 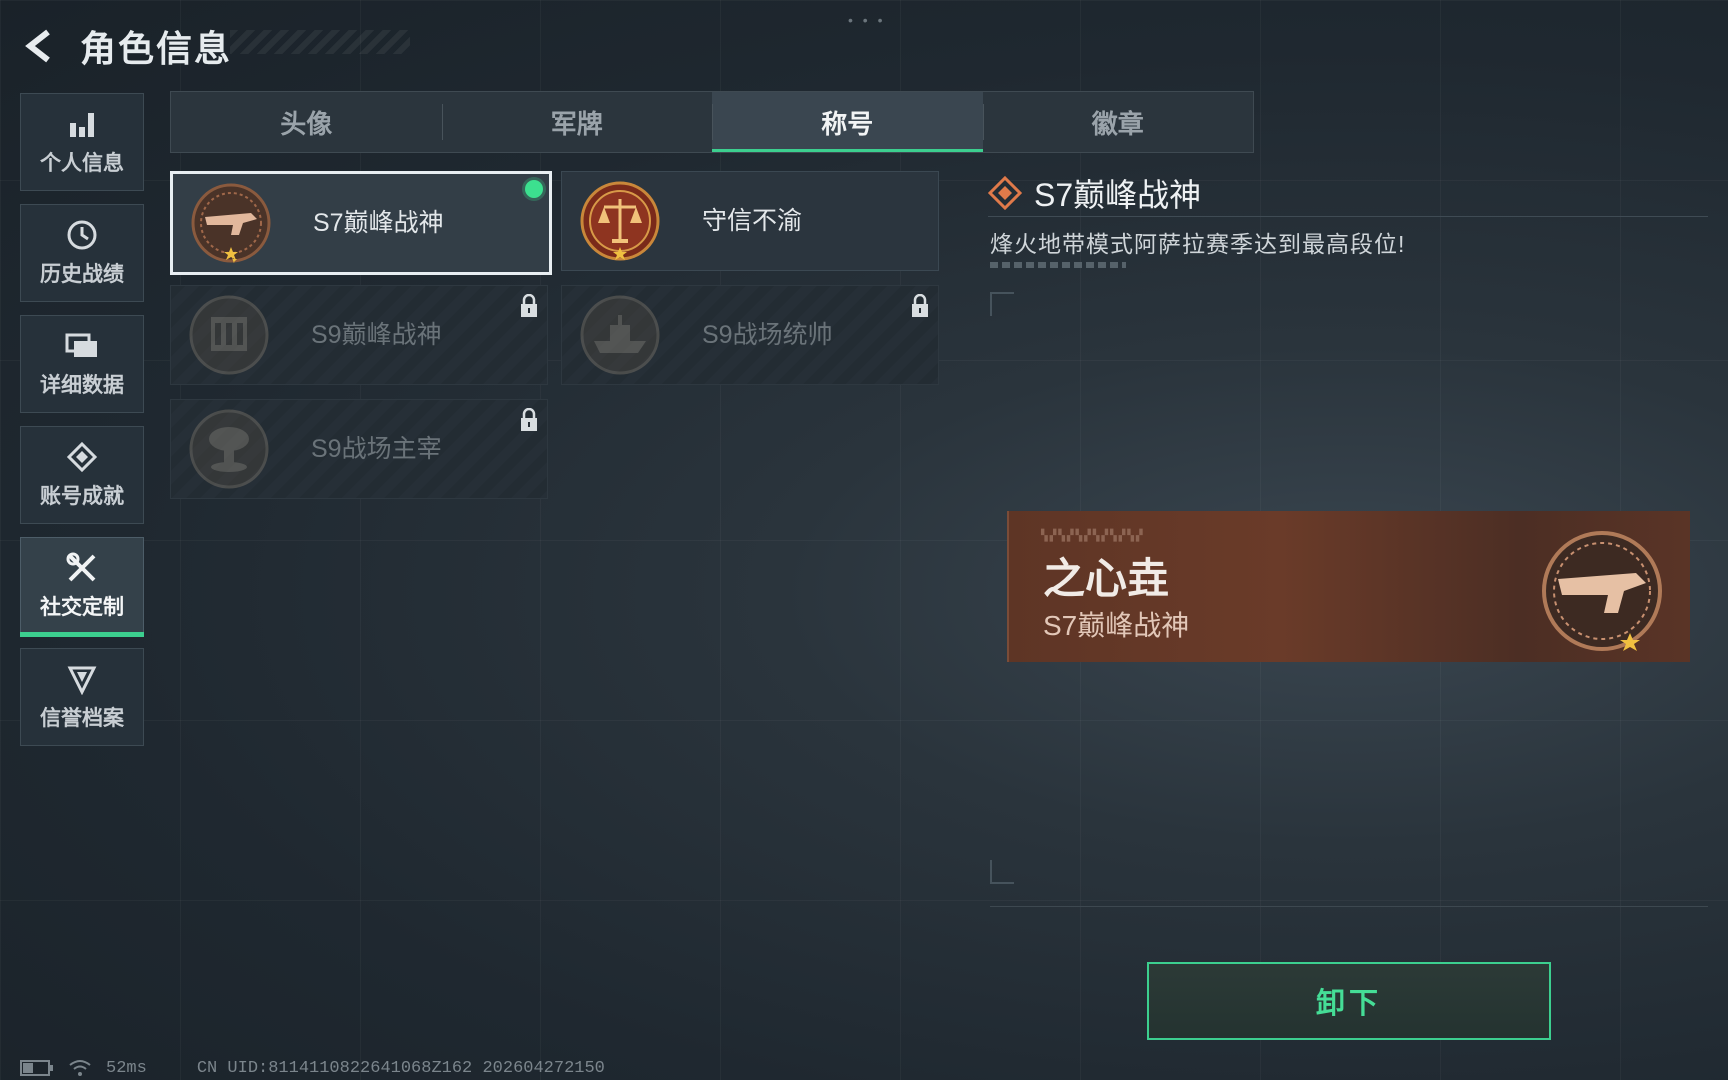 I want to click on ship-badge-icon, so click(x=620, y=335).